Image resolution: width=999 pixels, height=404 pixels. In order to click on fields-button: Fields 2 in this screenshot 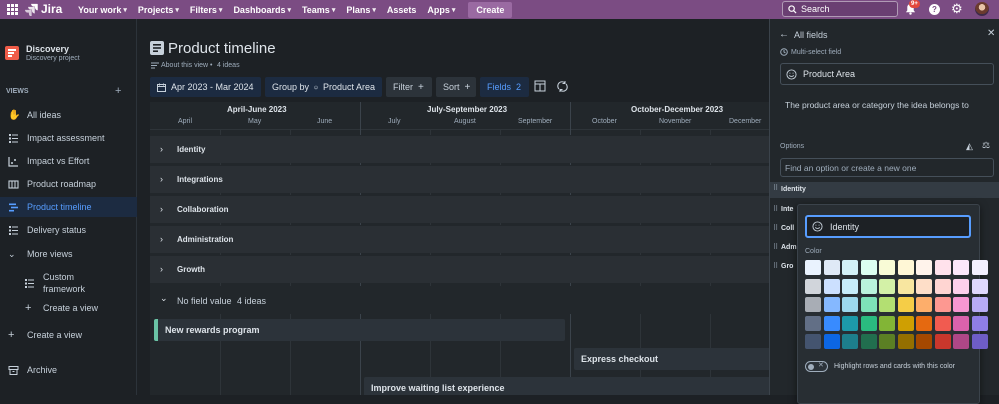, I will do `click(504, 87)`.